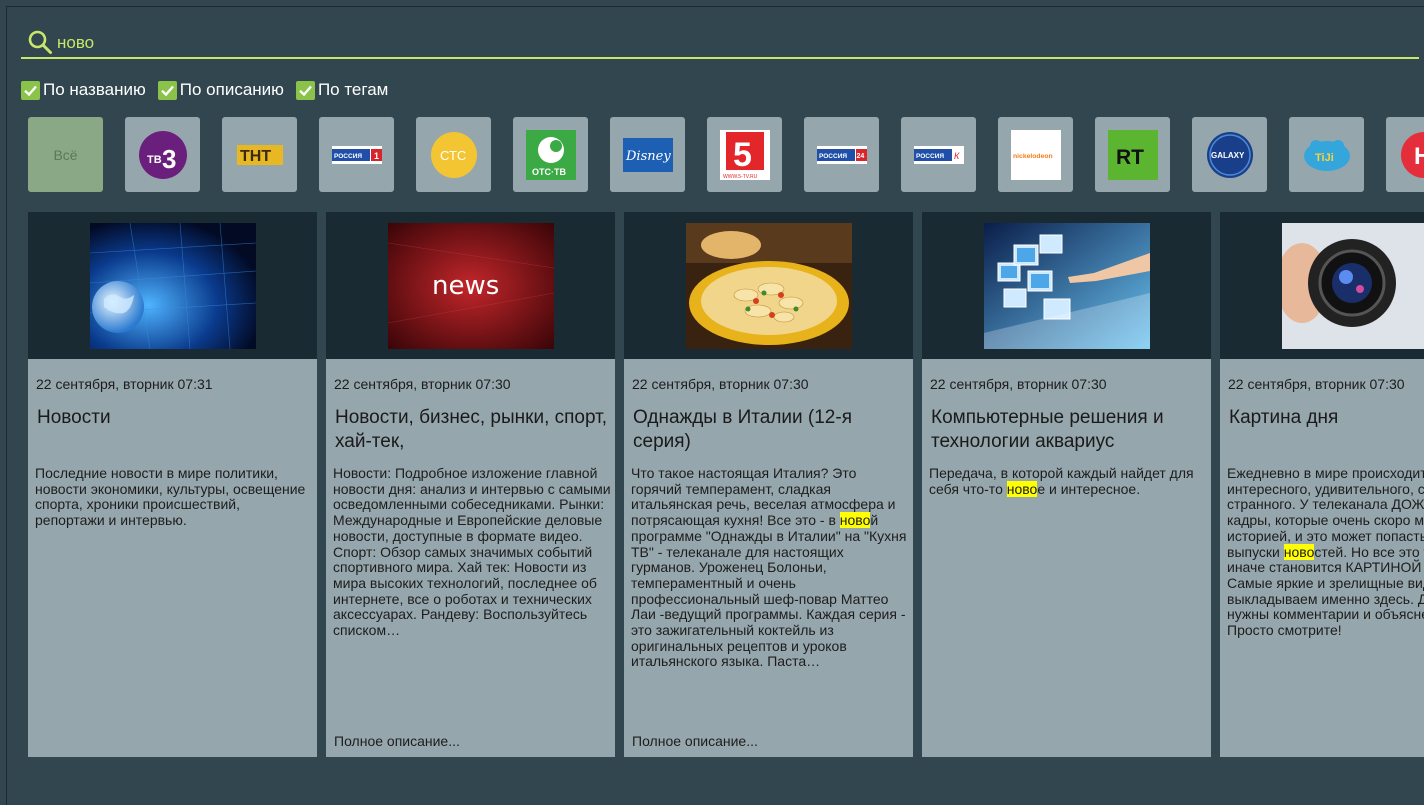 This screenshot has width=1424, height=805. Describe the element at coordinates (1130, 157) in the screenshot. I see `svg-text: RT` at that location.